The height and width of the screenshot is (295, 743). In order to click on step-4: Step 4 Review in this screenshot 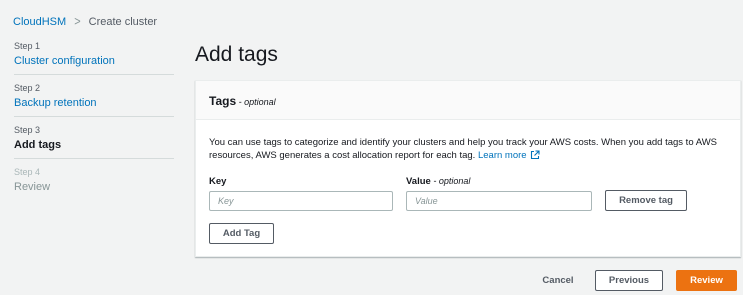, I will do `click(94, 180)`.